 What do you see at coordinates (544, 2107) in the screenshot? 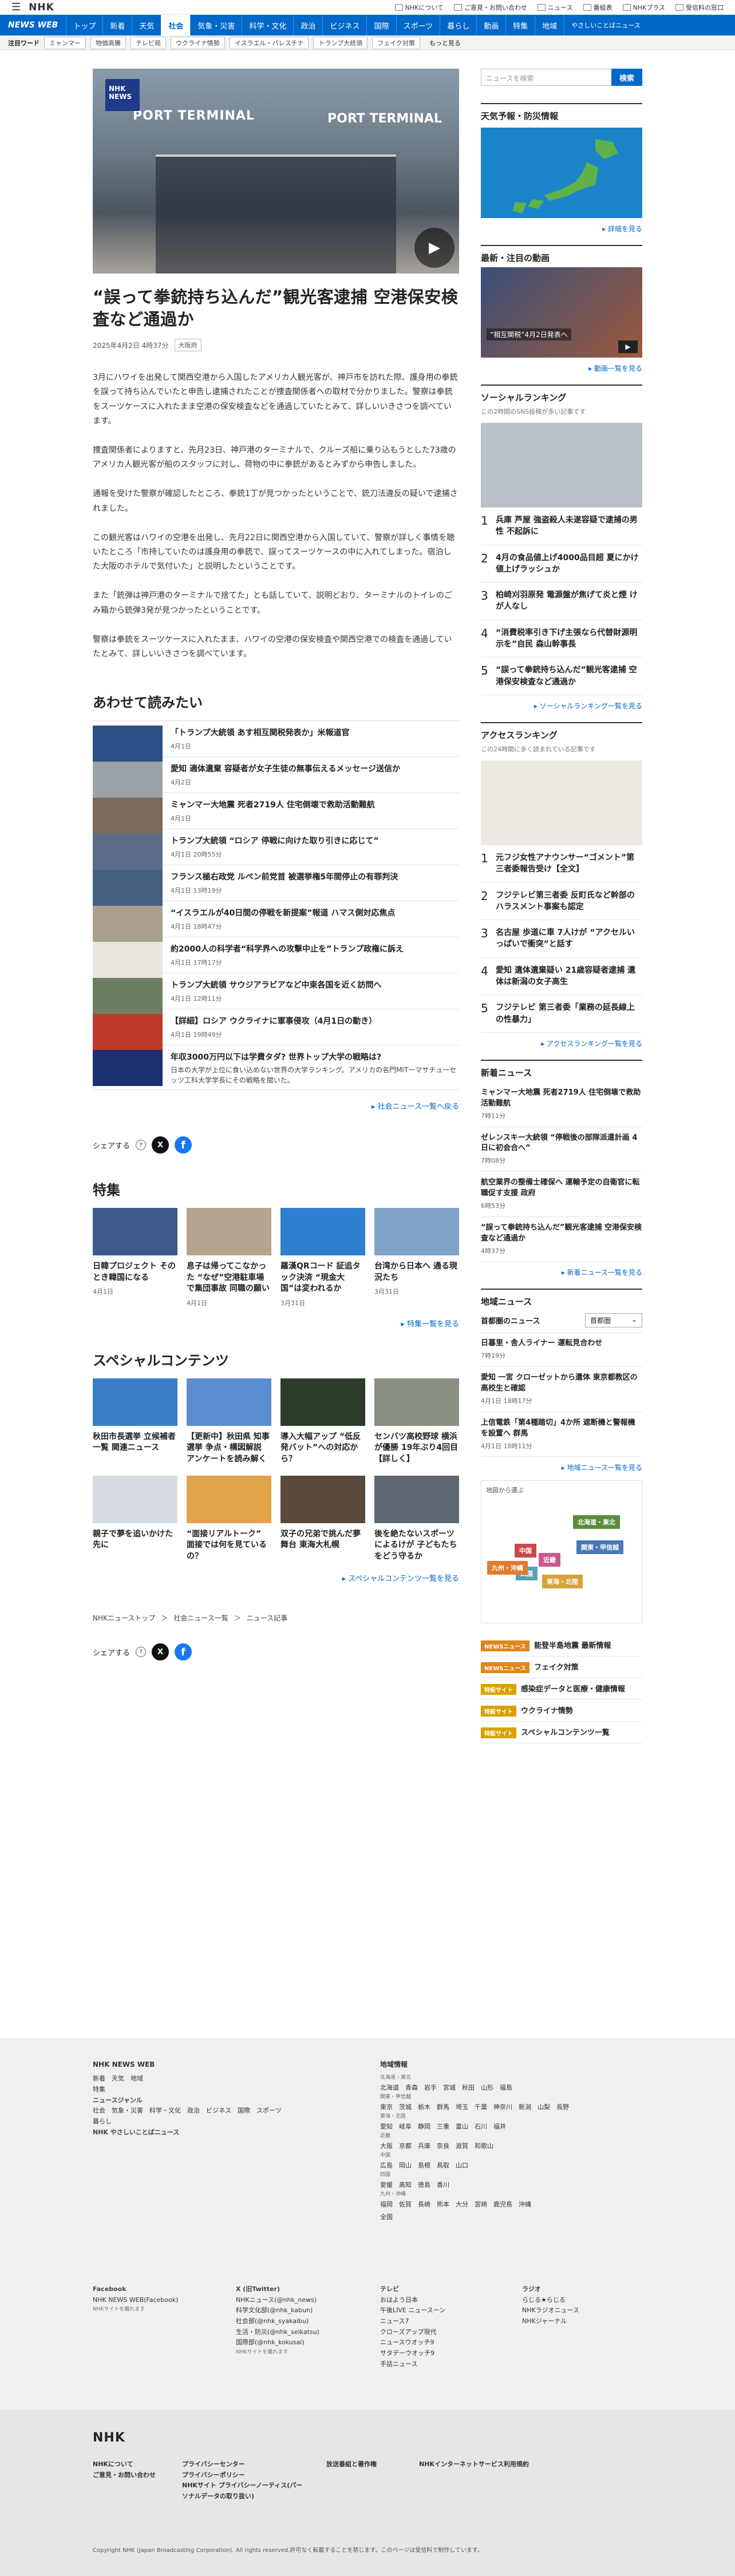
I see `region-link: 山梨` at bounding box center [544, 2107].